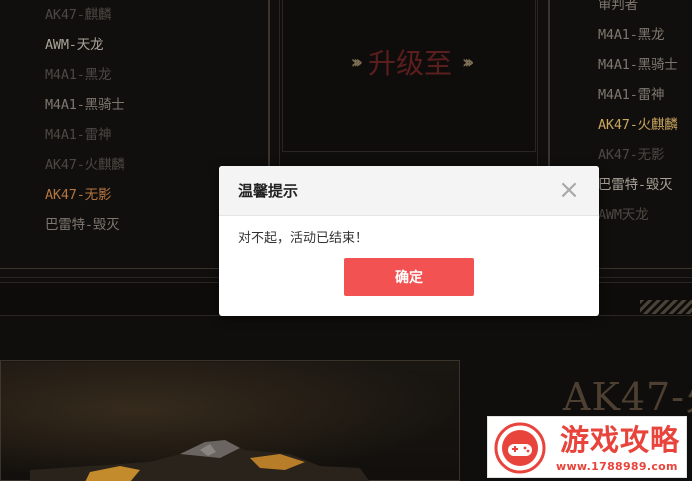  I want to click on left_list-item: 巴雷特-毁灭, so click(85, 225).